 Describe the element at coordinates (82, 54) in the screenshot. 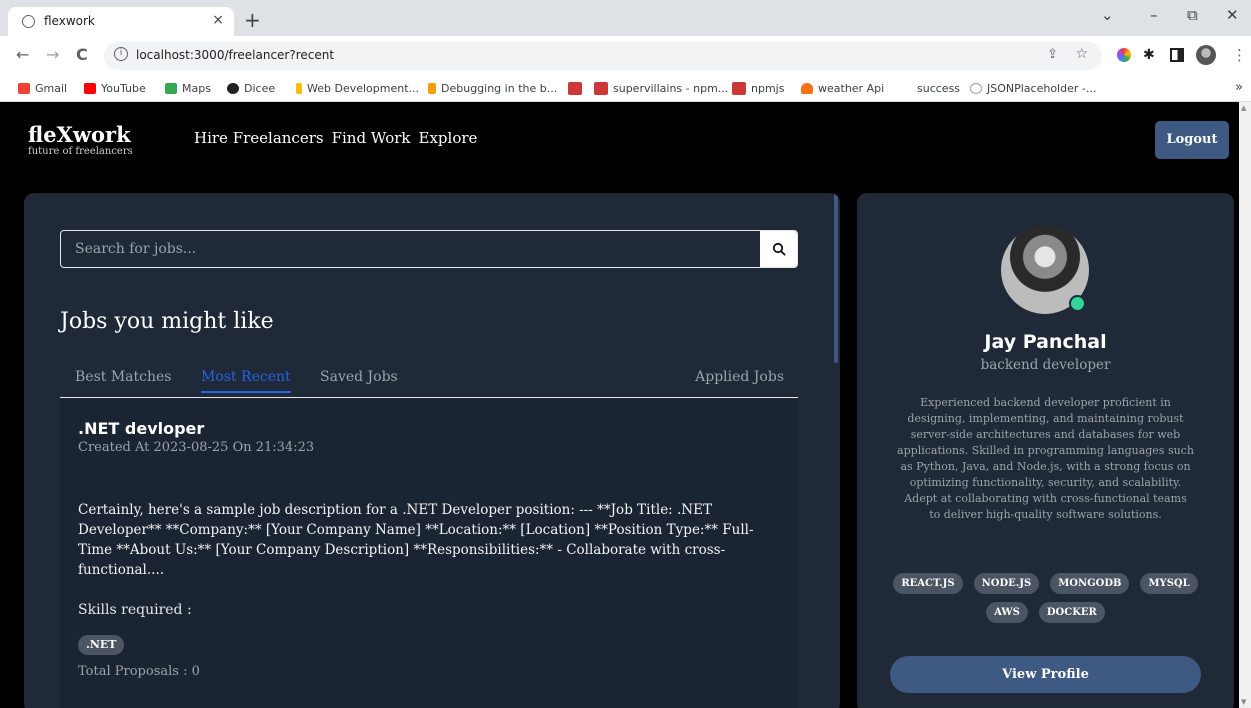

I see `reload-icon: C` at that location.